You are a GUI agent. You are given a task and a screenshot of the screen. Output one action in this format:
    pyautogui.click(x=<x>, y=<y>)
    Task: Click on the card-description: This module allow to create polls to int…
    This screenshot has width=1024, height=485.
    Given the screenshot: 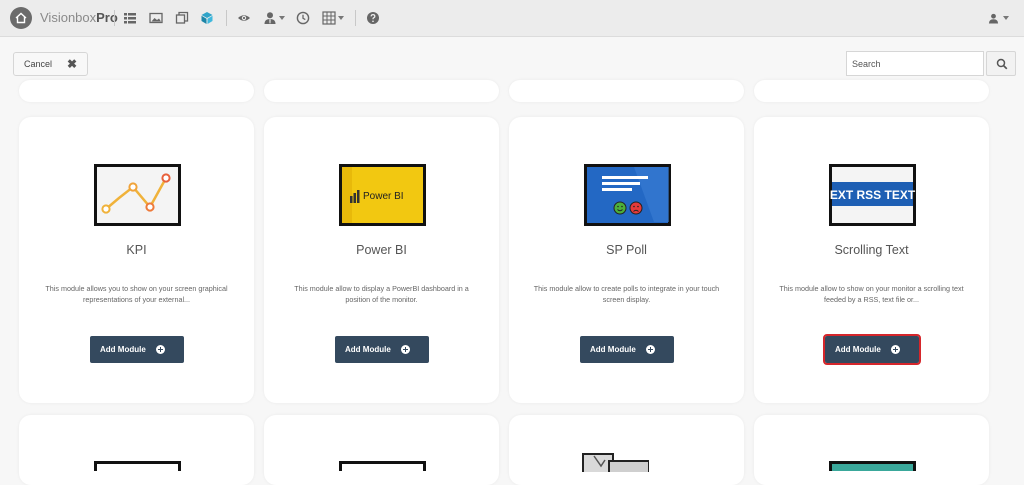 What is the action you would take?
    pyautogui.click(x=626, y=294)
    